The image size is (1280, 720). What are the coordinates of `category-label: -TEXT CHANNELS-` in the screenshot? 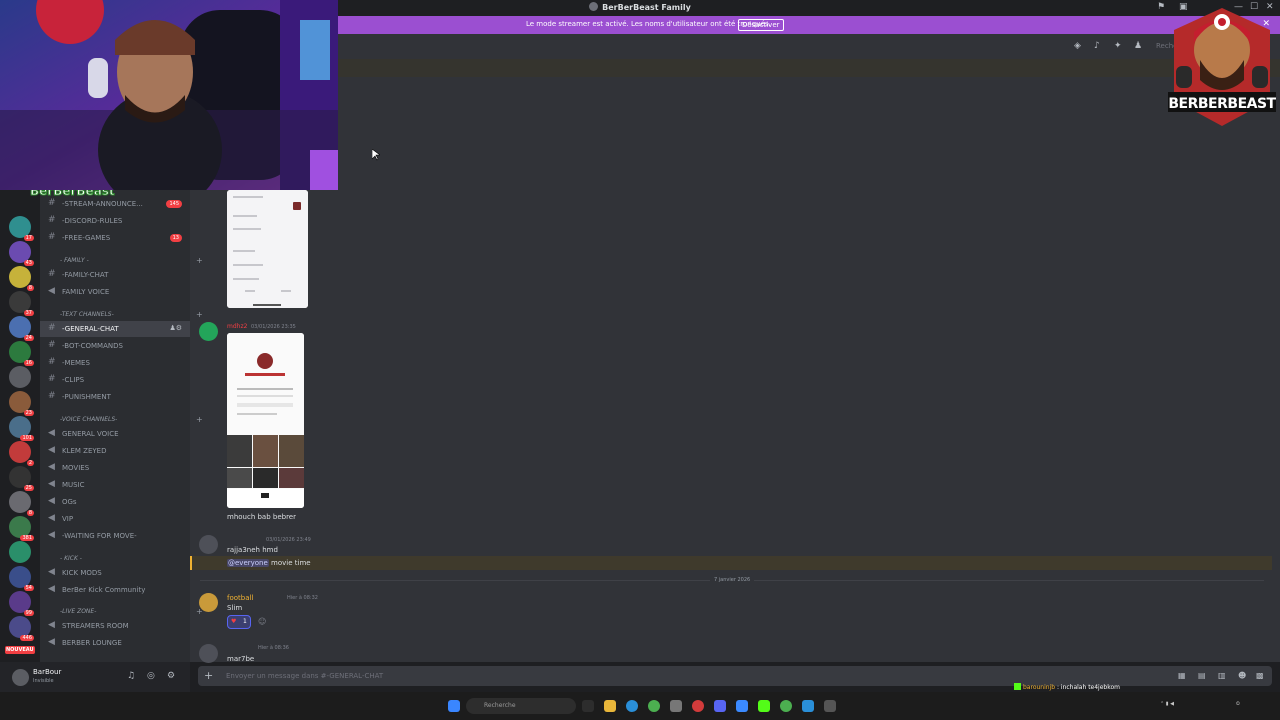 It's located at (87, 314).